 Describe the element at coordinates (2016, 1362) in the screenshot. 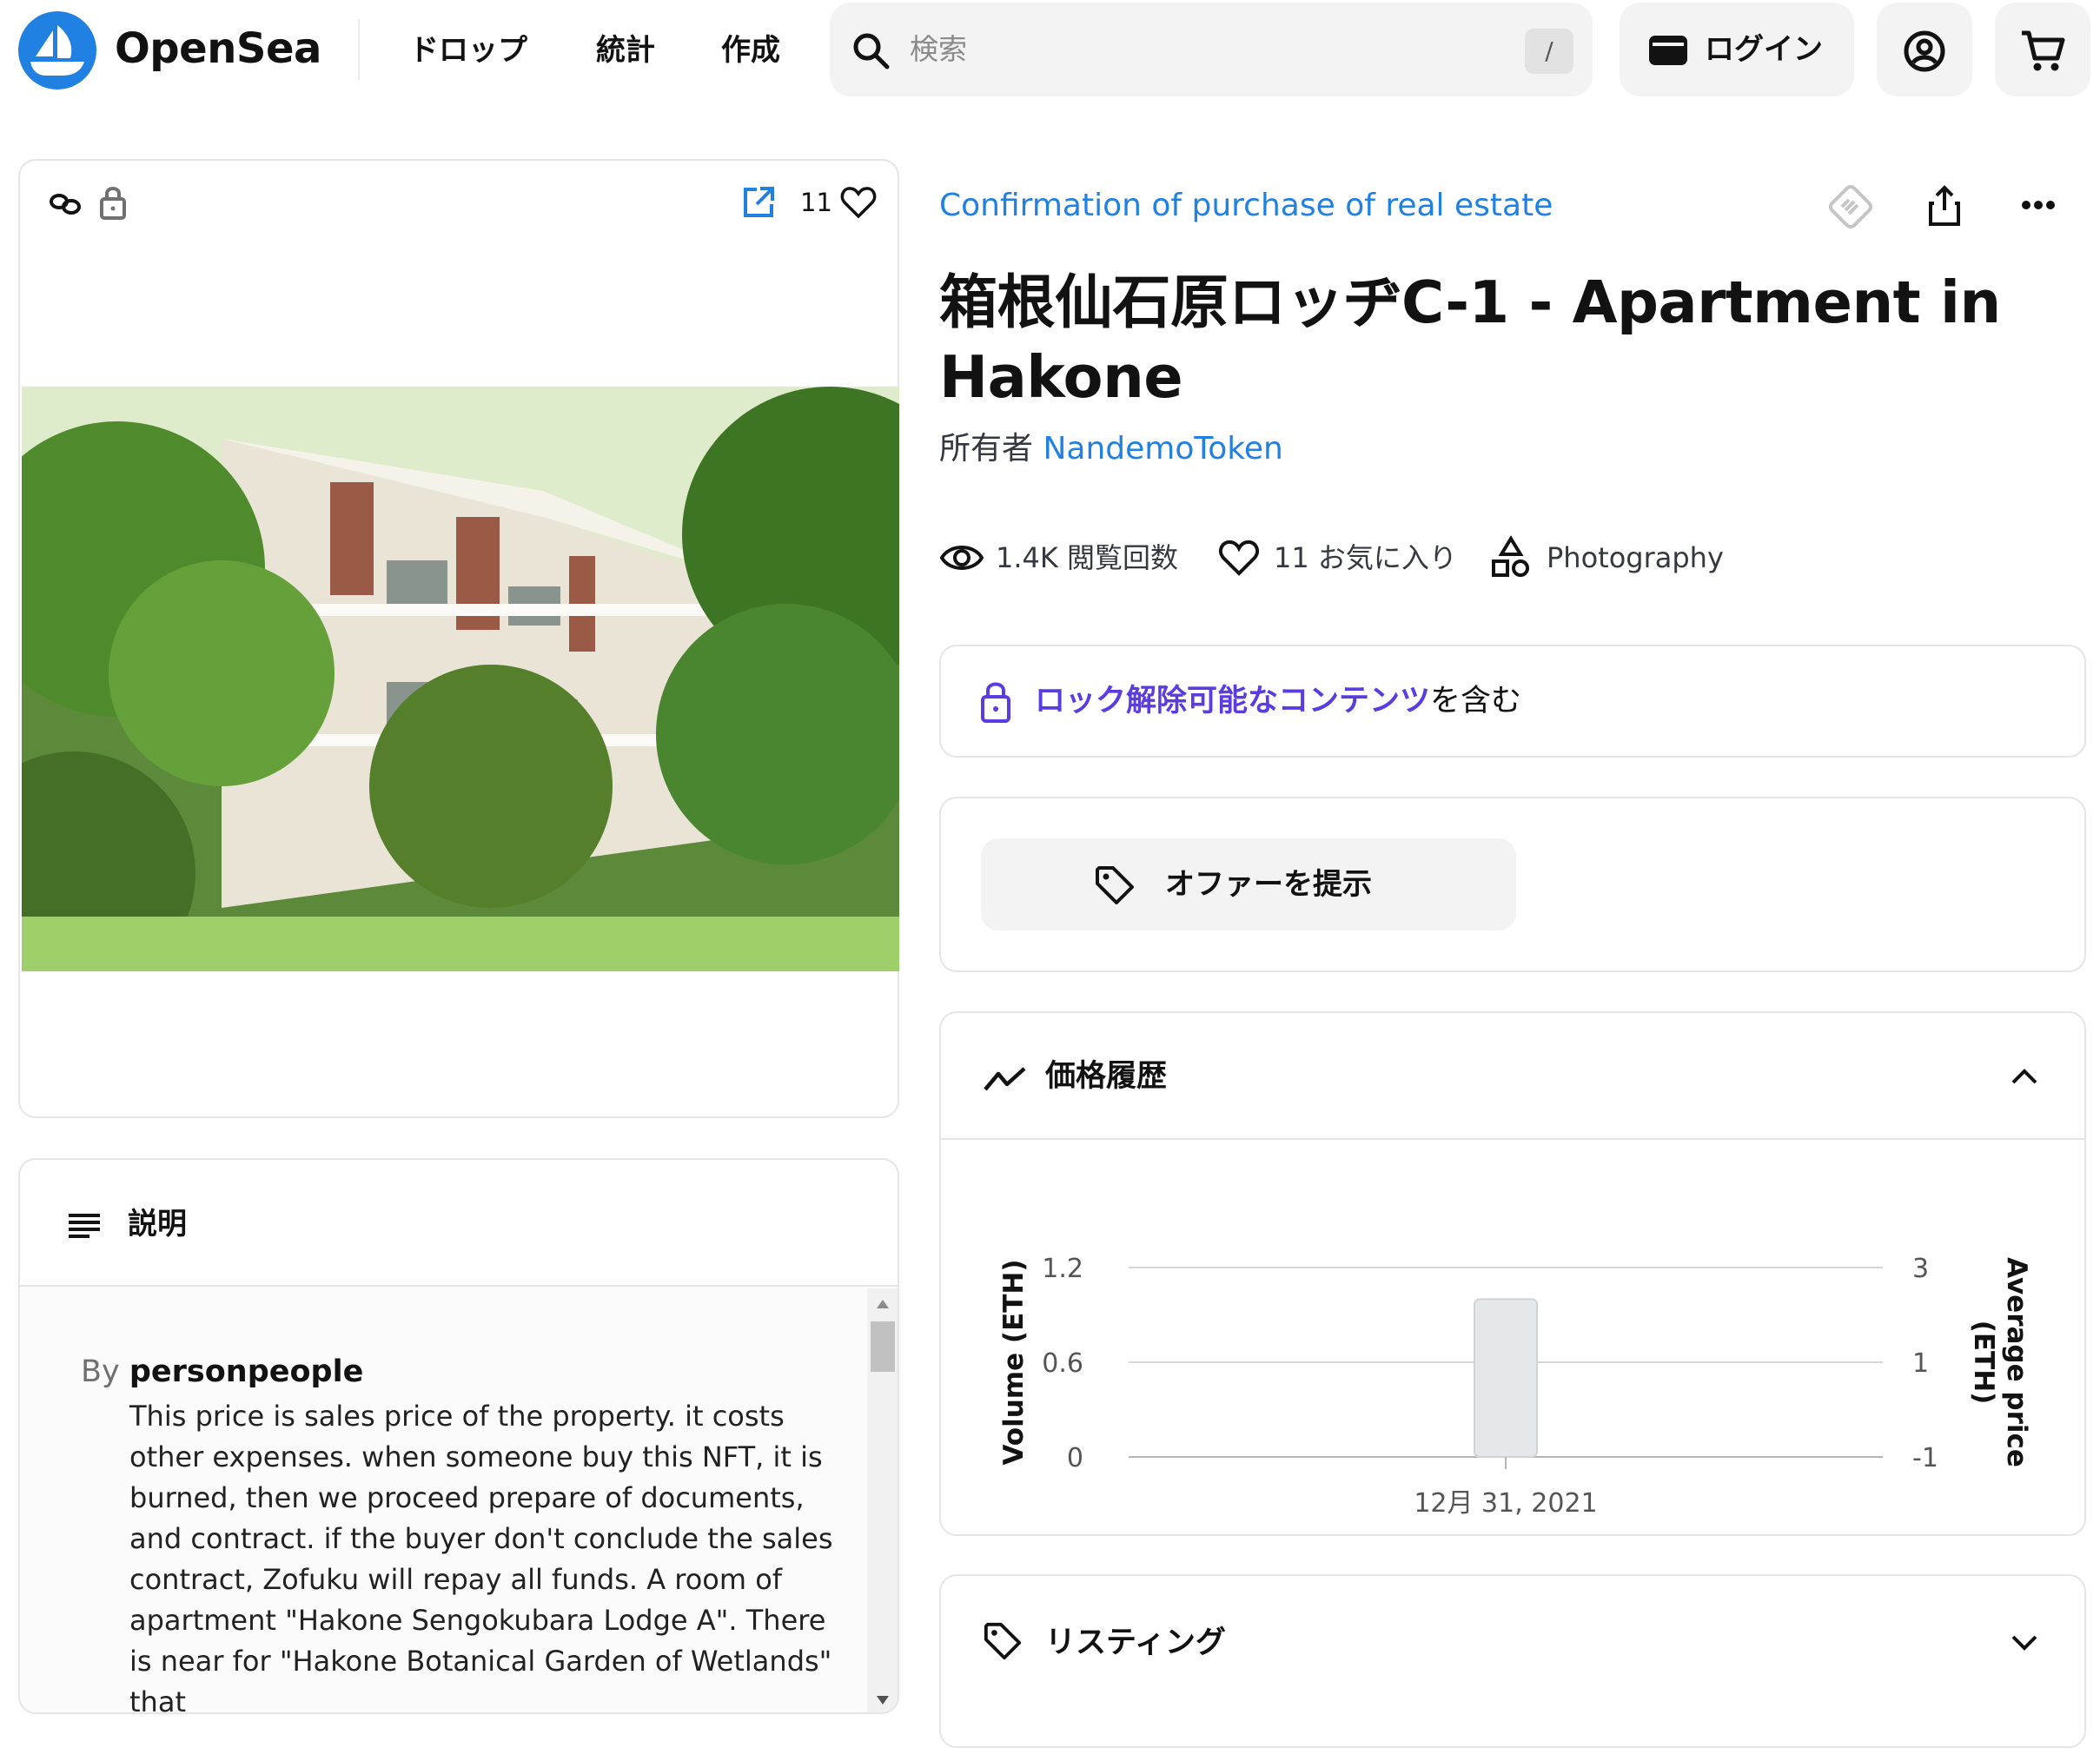

I see `y2-axis-title-line1: Average price` at that location.